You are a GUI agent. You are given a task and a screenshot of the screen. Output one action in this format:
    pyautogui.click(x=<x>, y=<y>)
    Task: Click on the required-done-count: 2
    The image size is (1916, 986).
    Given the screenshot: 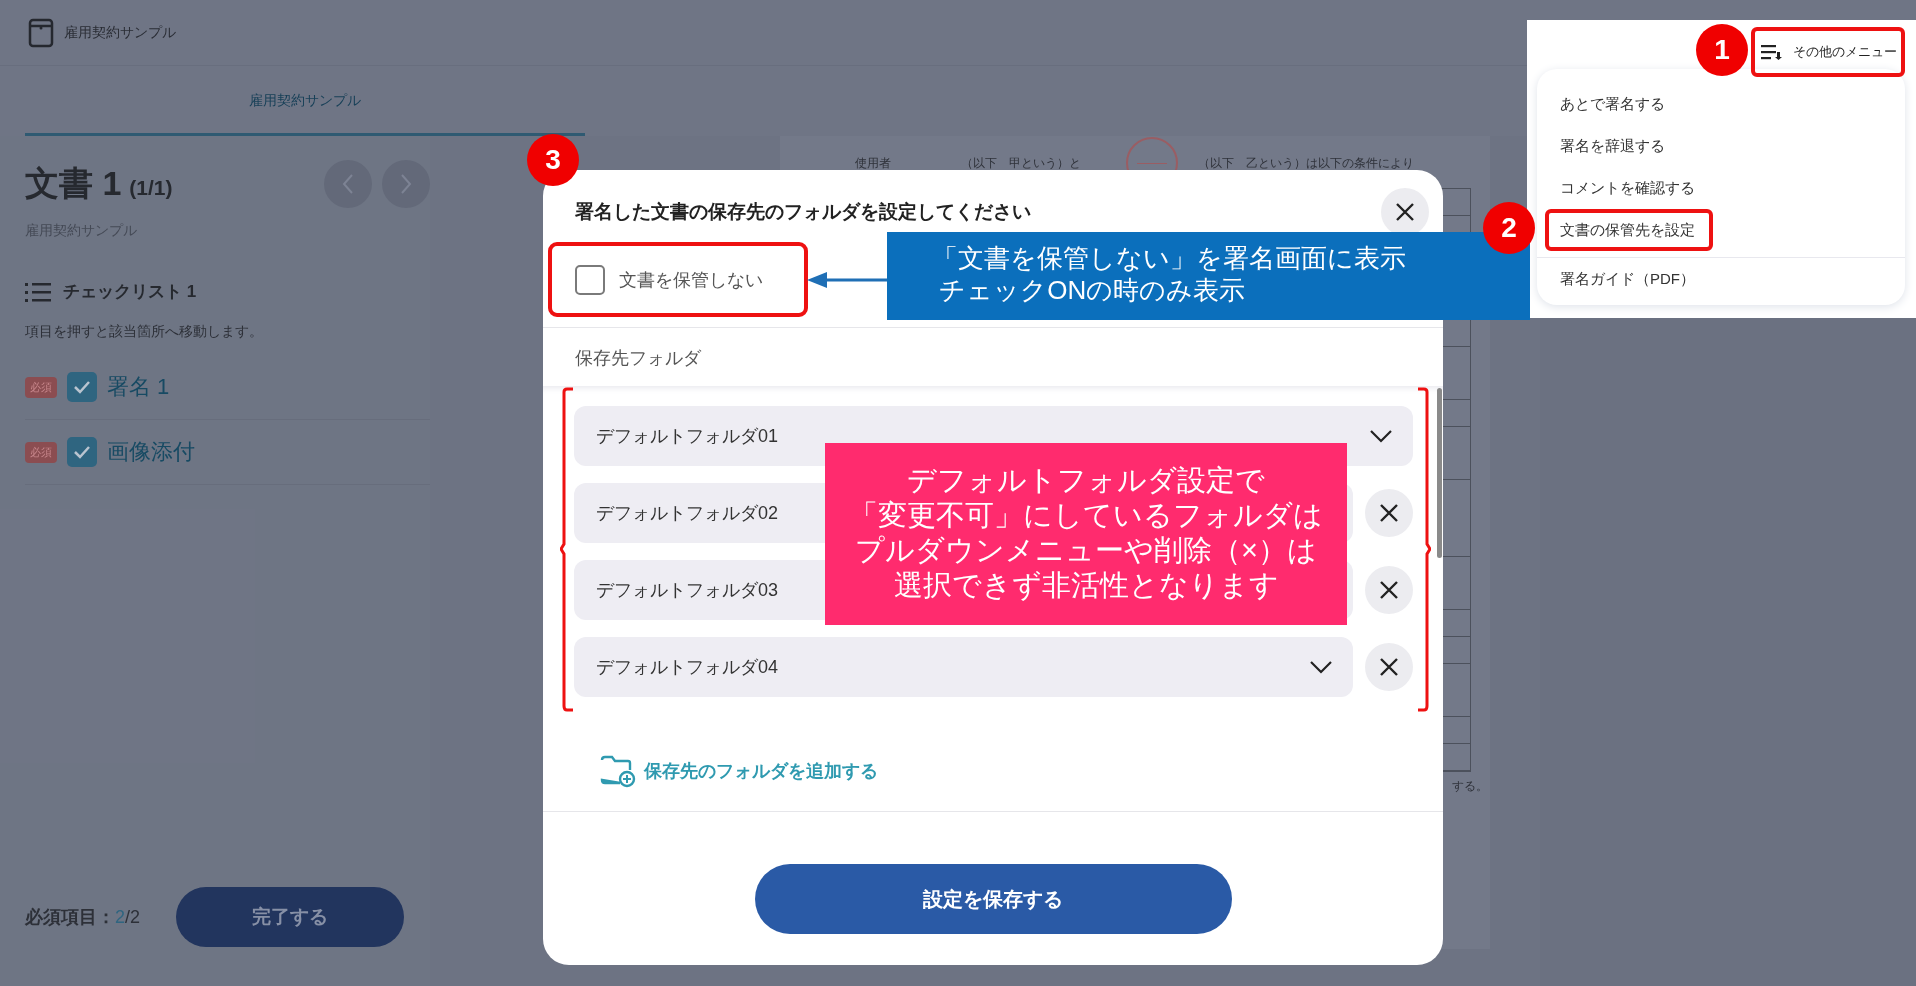 What is the action you would take?
    pyautogui.click(x=120, y=916)
    